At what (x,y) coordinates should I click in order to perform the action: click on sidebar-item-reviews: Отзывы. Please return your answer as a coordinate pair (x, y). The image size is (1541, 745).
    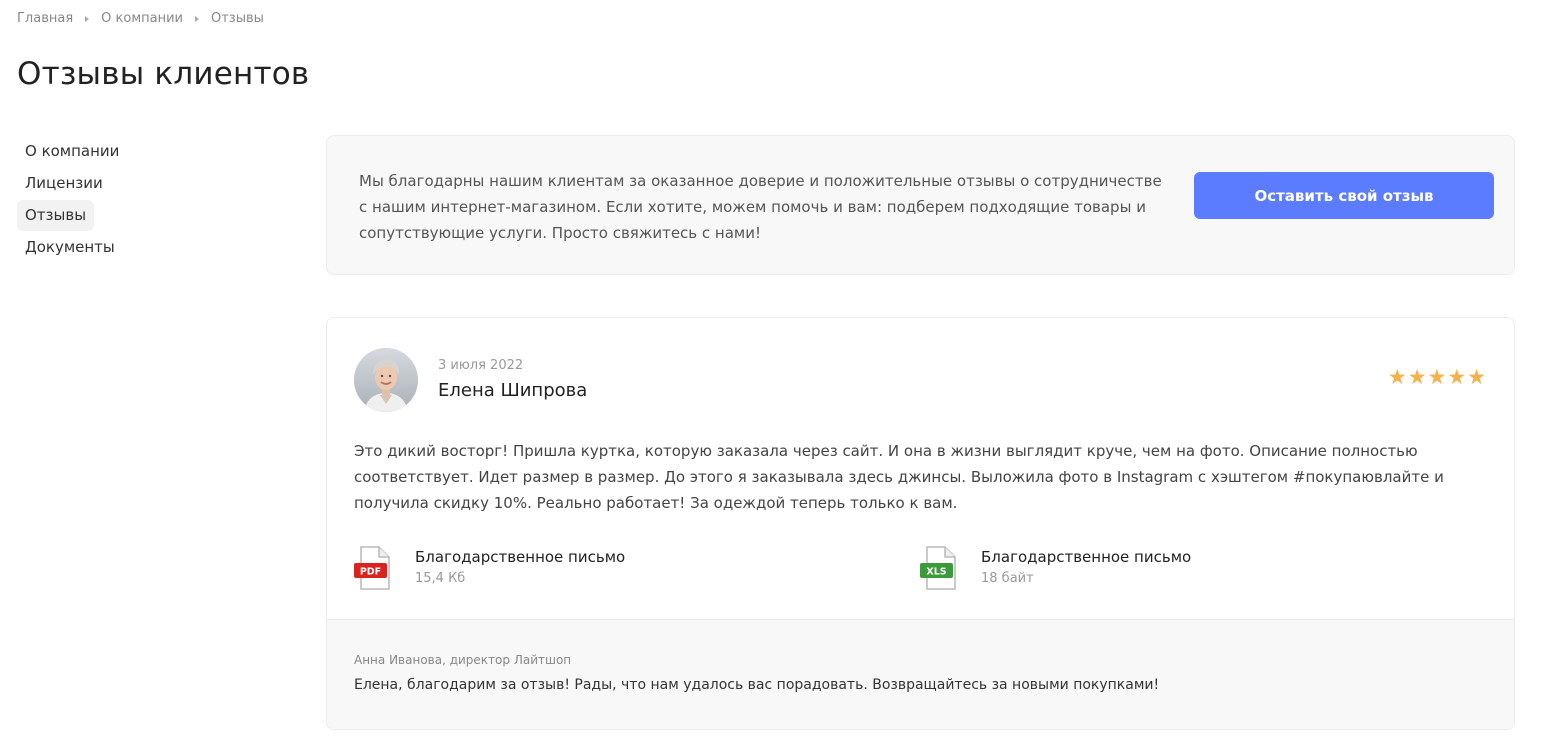
    Looking at the image, I should click on (56, 215).